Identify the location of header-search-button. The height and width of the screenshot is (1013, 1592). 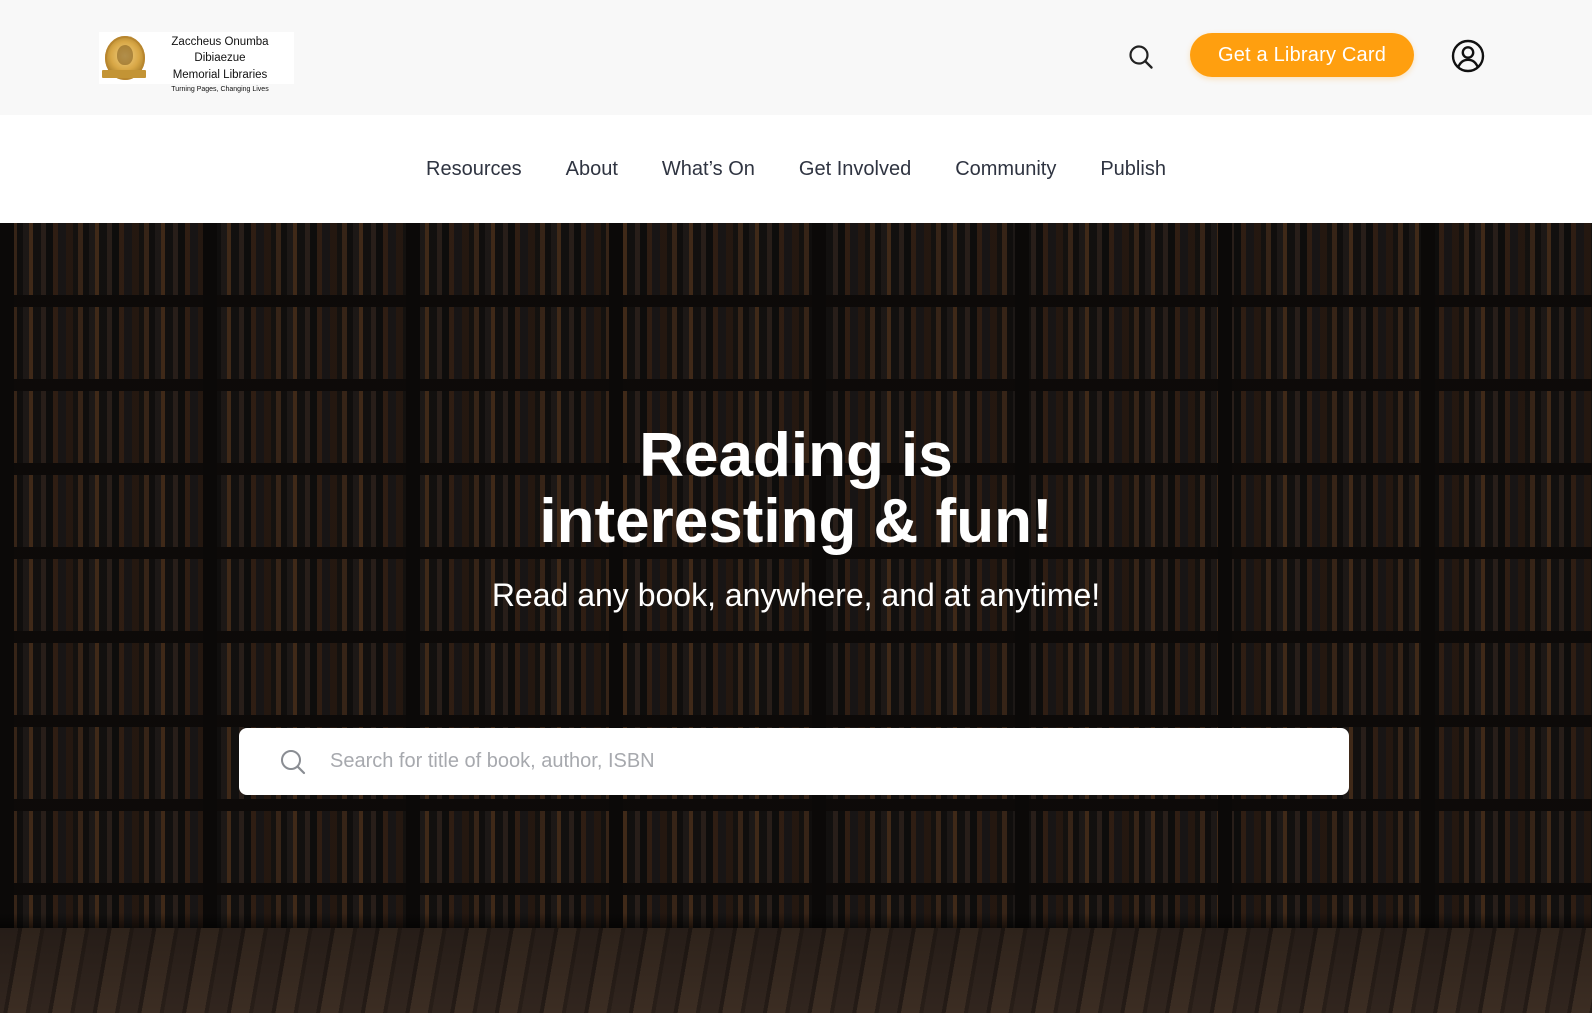
(1141, 57).